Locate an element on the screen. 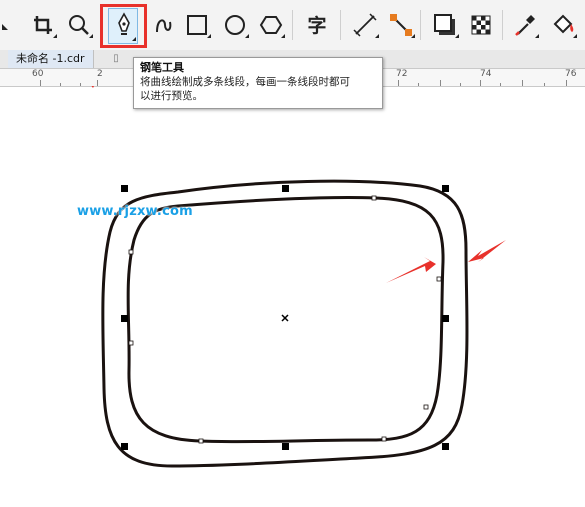 This screenshot has height=507, width=585. text-tool-glyph: 字 is located at coordinates (316, 25).